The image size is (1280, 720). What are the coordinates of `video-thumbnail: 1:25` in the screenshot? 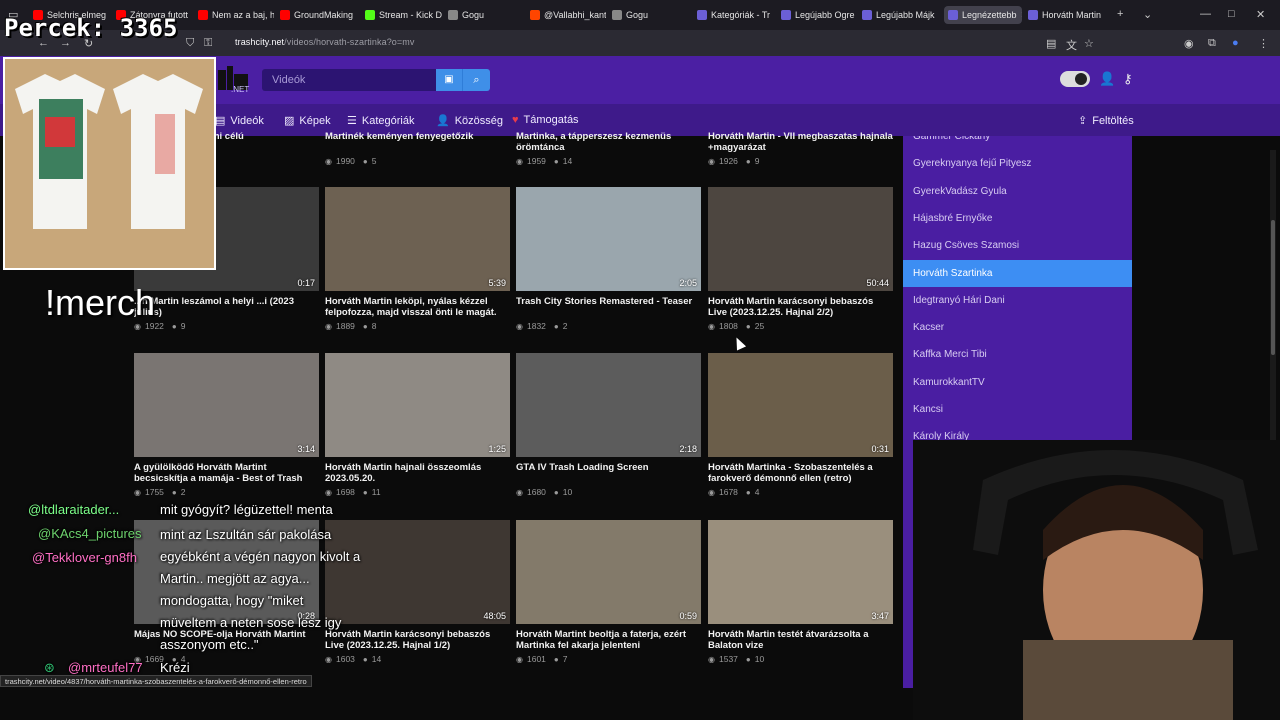 It's located at (417, 405).